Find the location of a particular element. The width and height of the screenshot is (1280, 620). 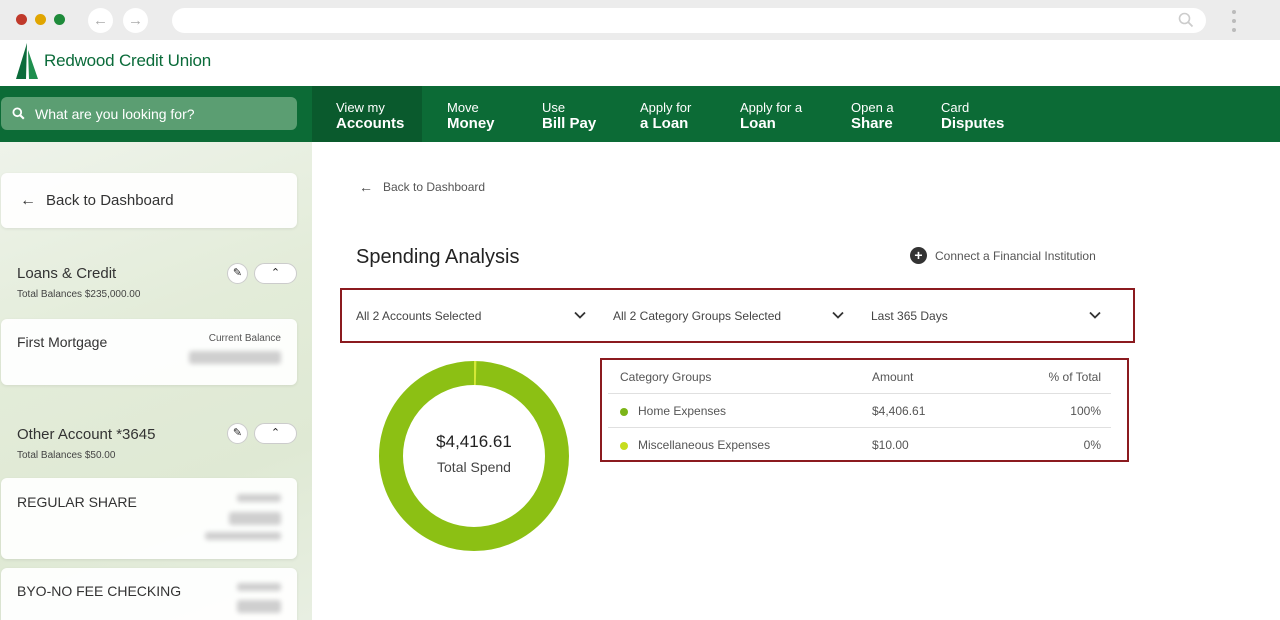

account-card-regular-share: REGULAR SHARE is located at coordinates (149, 518).